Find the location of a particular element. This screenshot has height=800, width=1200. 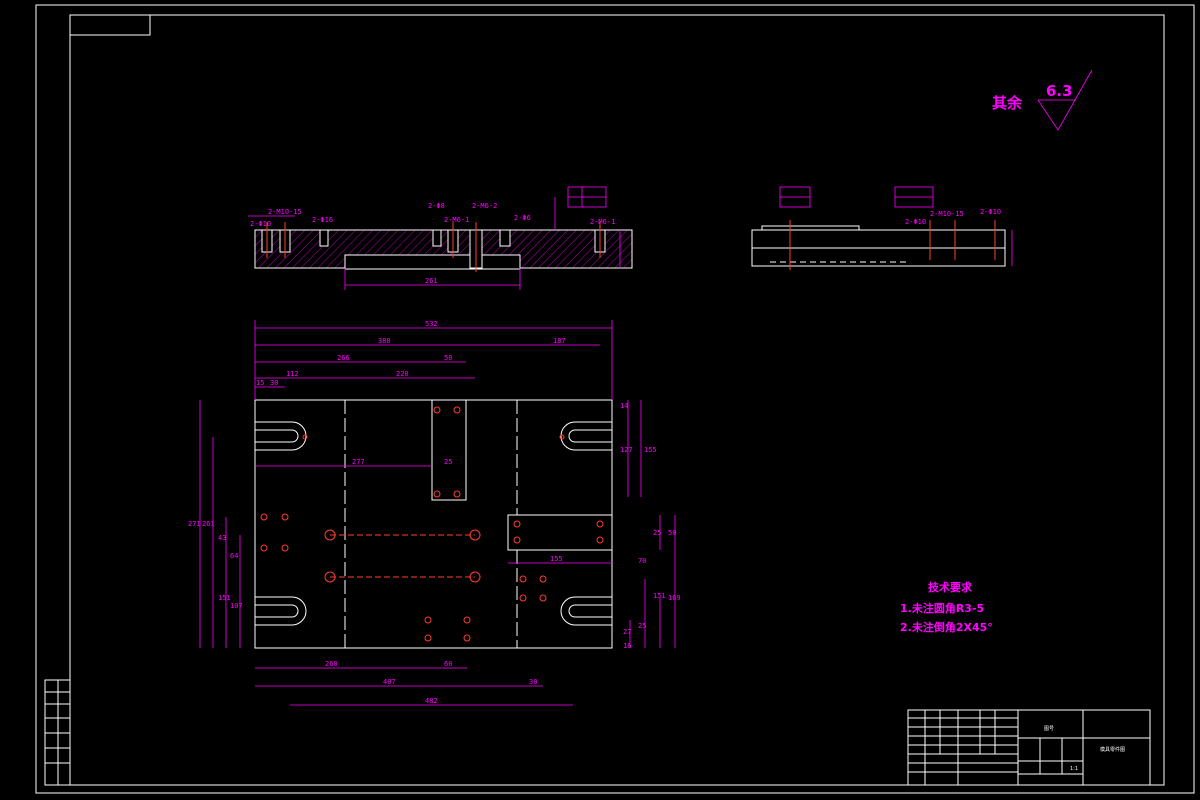

side-view: 2-M10-15 2-Φ10 2-Φ10 is located at coordinates (882, 228).